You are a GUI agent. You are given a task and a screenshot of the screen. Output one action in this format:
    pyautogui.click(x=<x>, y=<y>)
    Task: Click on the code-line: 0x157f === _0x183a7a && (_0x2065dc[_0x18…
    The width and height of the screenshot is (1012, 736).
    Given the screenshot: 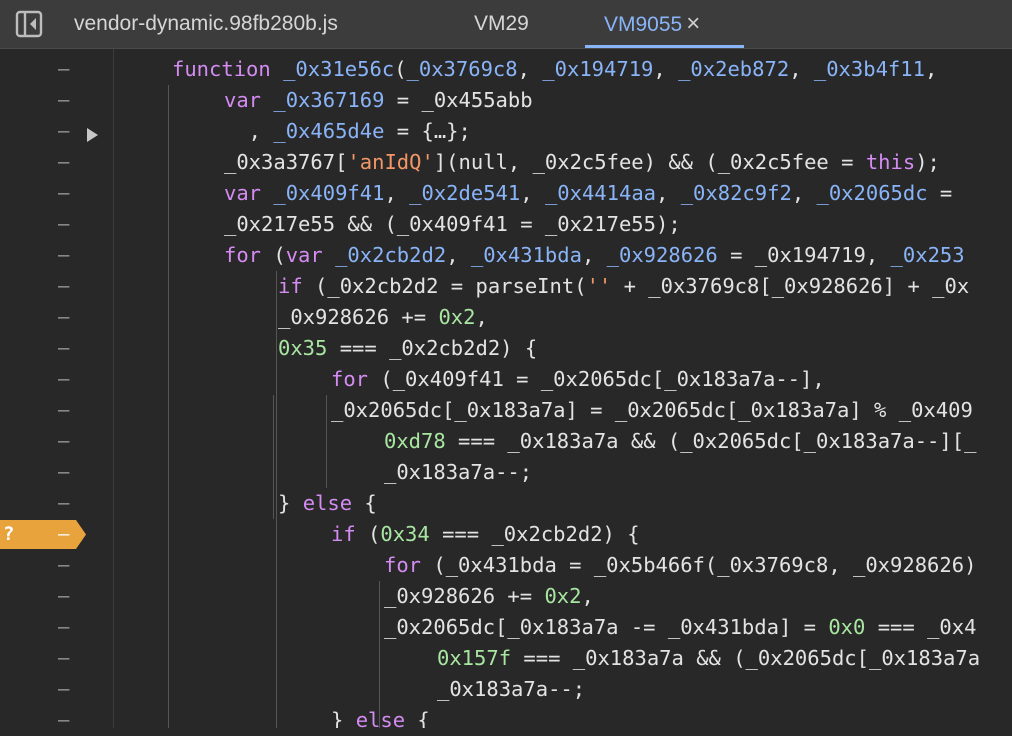 What is the action you would take?
    pyautogui.click(x=708, y=658)
    